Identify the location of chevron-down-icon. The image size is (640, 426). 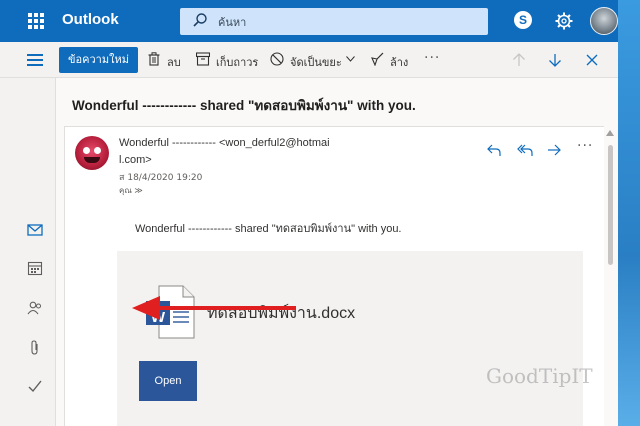
(350, 59).